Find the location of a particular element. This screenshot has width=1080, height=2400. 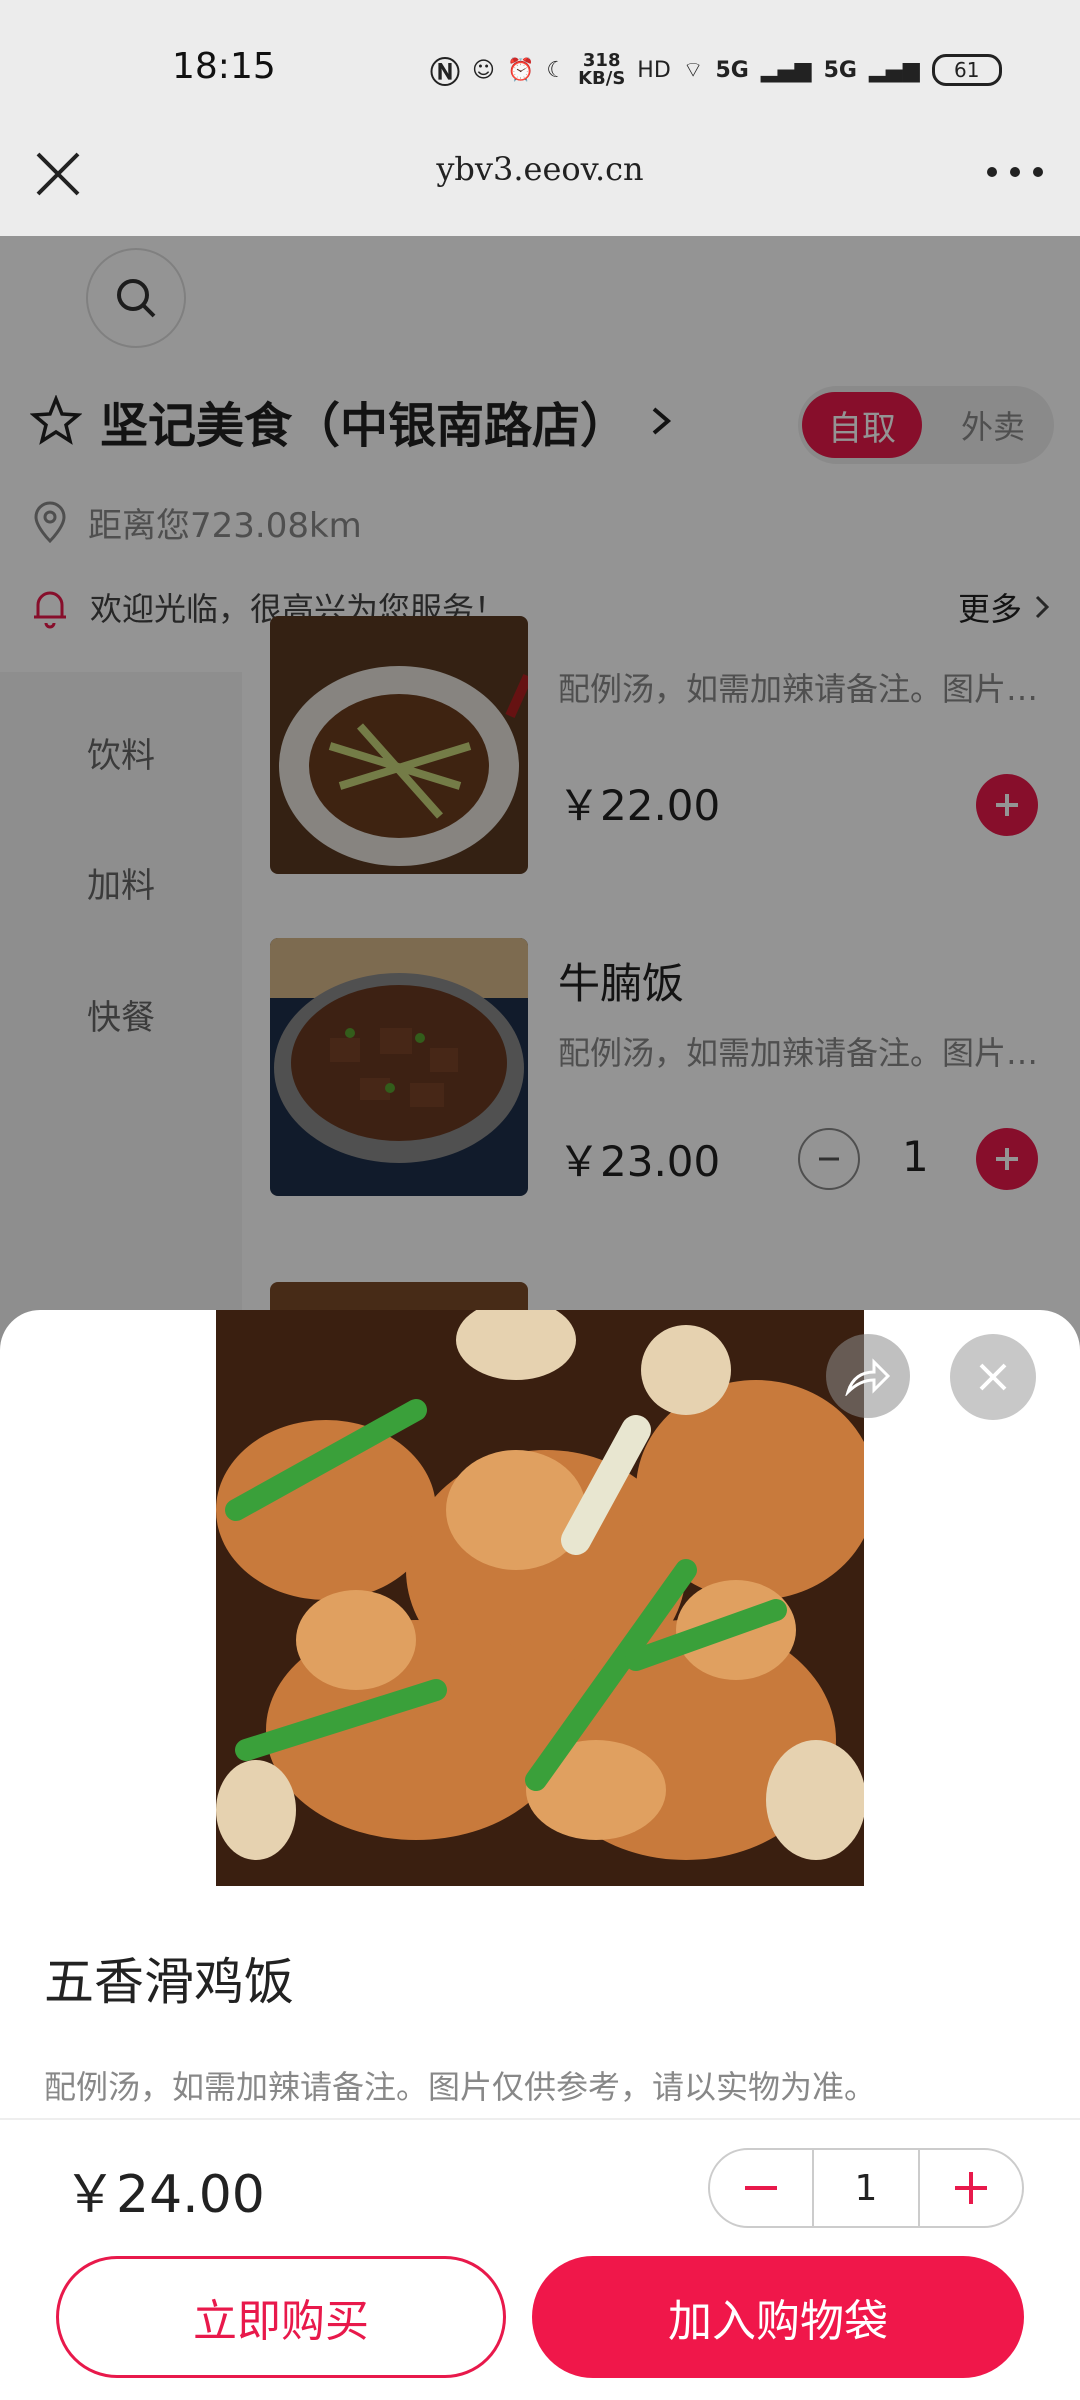

increase-button is located at coordinates (971, 2188).